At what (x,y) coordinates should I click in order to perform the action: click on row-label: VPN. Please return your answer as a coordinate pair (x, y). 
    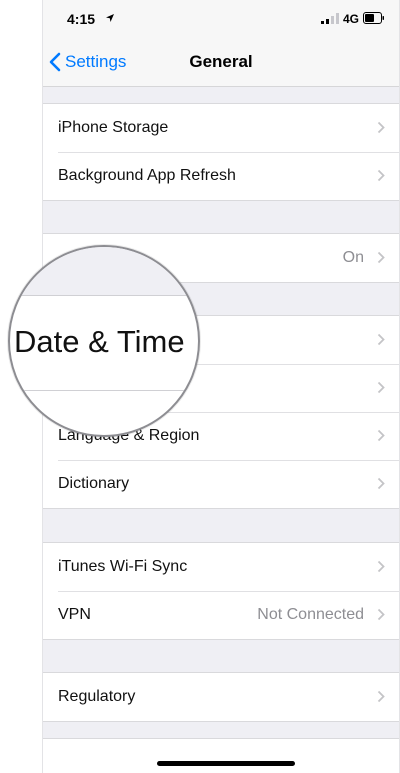
    Looking at the image, I should click on (74, 614).